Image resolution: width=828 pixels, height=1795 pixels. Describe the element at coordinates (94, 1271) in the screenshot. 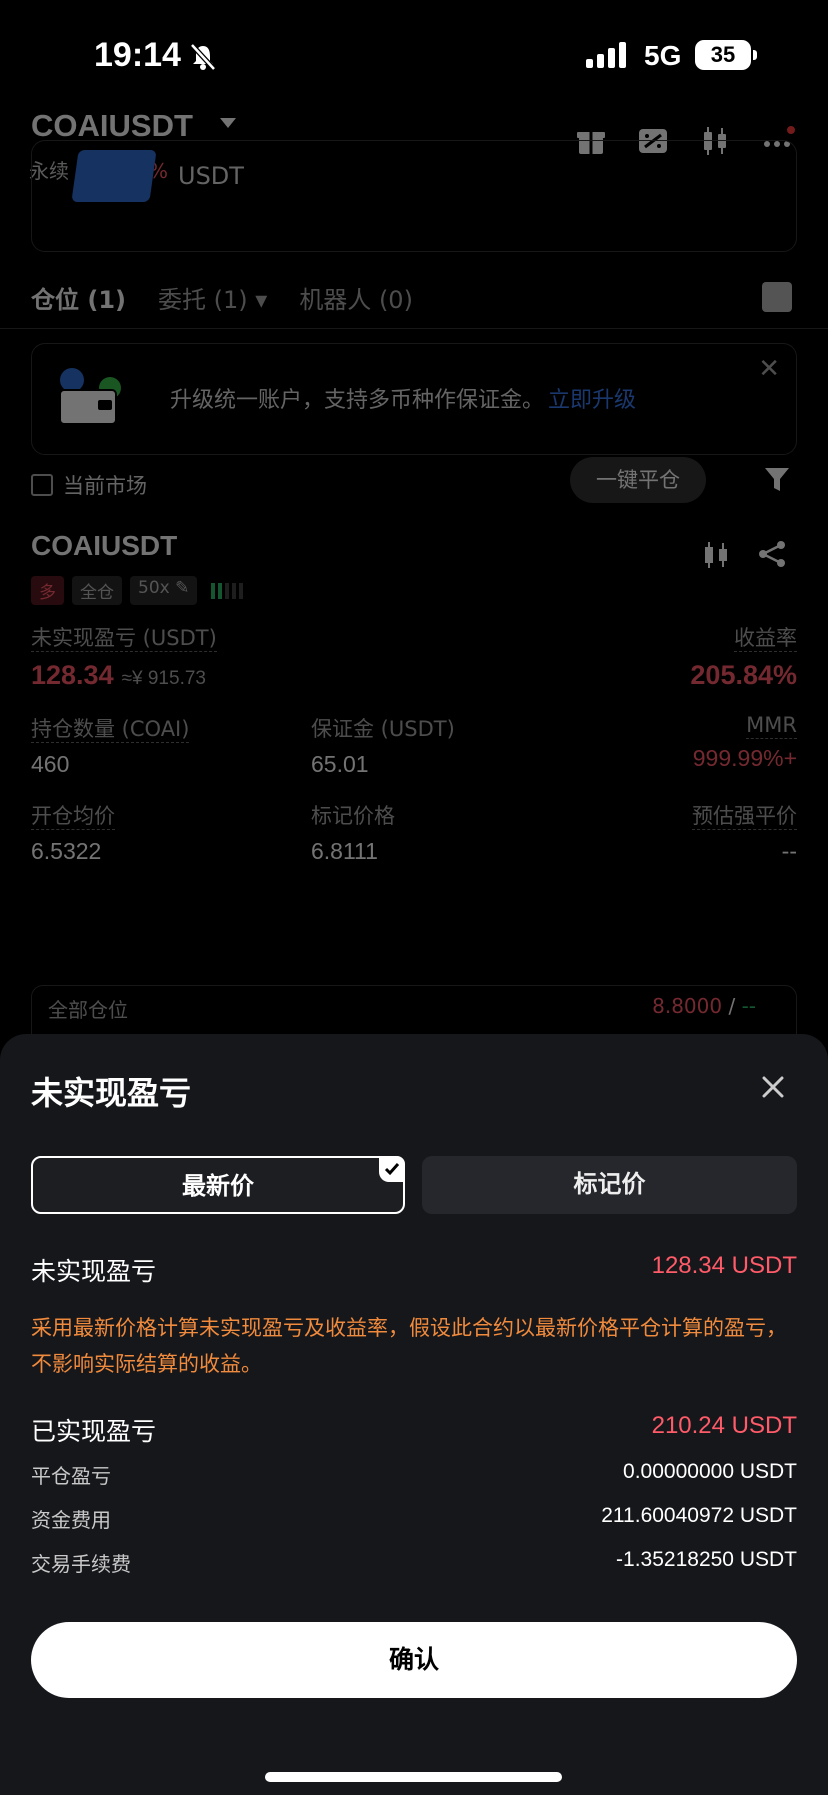

I see `unrealized-pnl-label: 未实现盈亏` at that location.